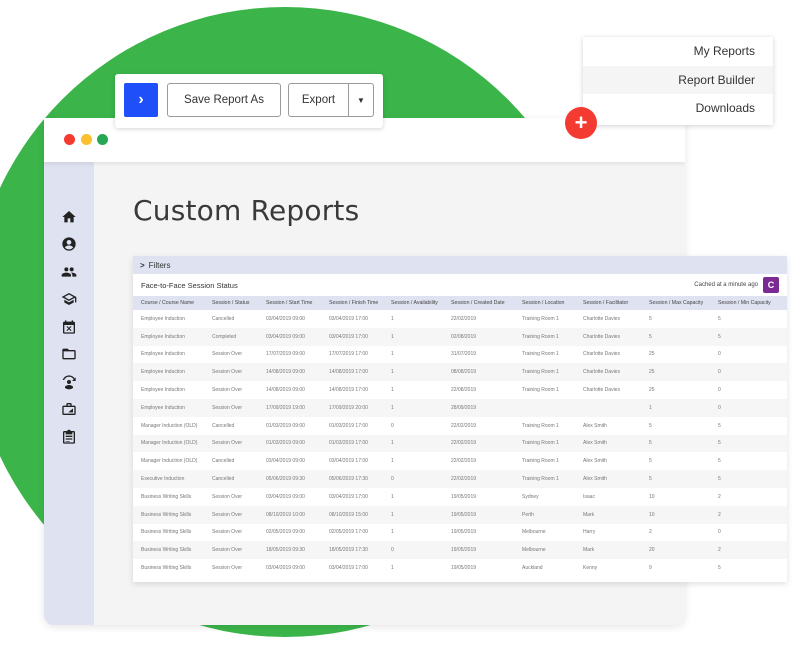 Image resolution: width=800 pixels, height=645 pixels. What do you see at coordinates (102, 139) in the screenshot?
I see `maximize-window-dot` at bounding box center [102, 139].